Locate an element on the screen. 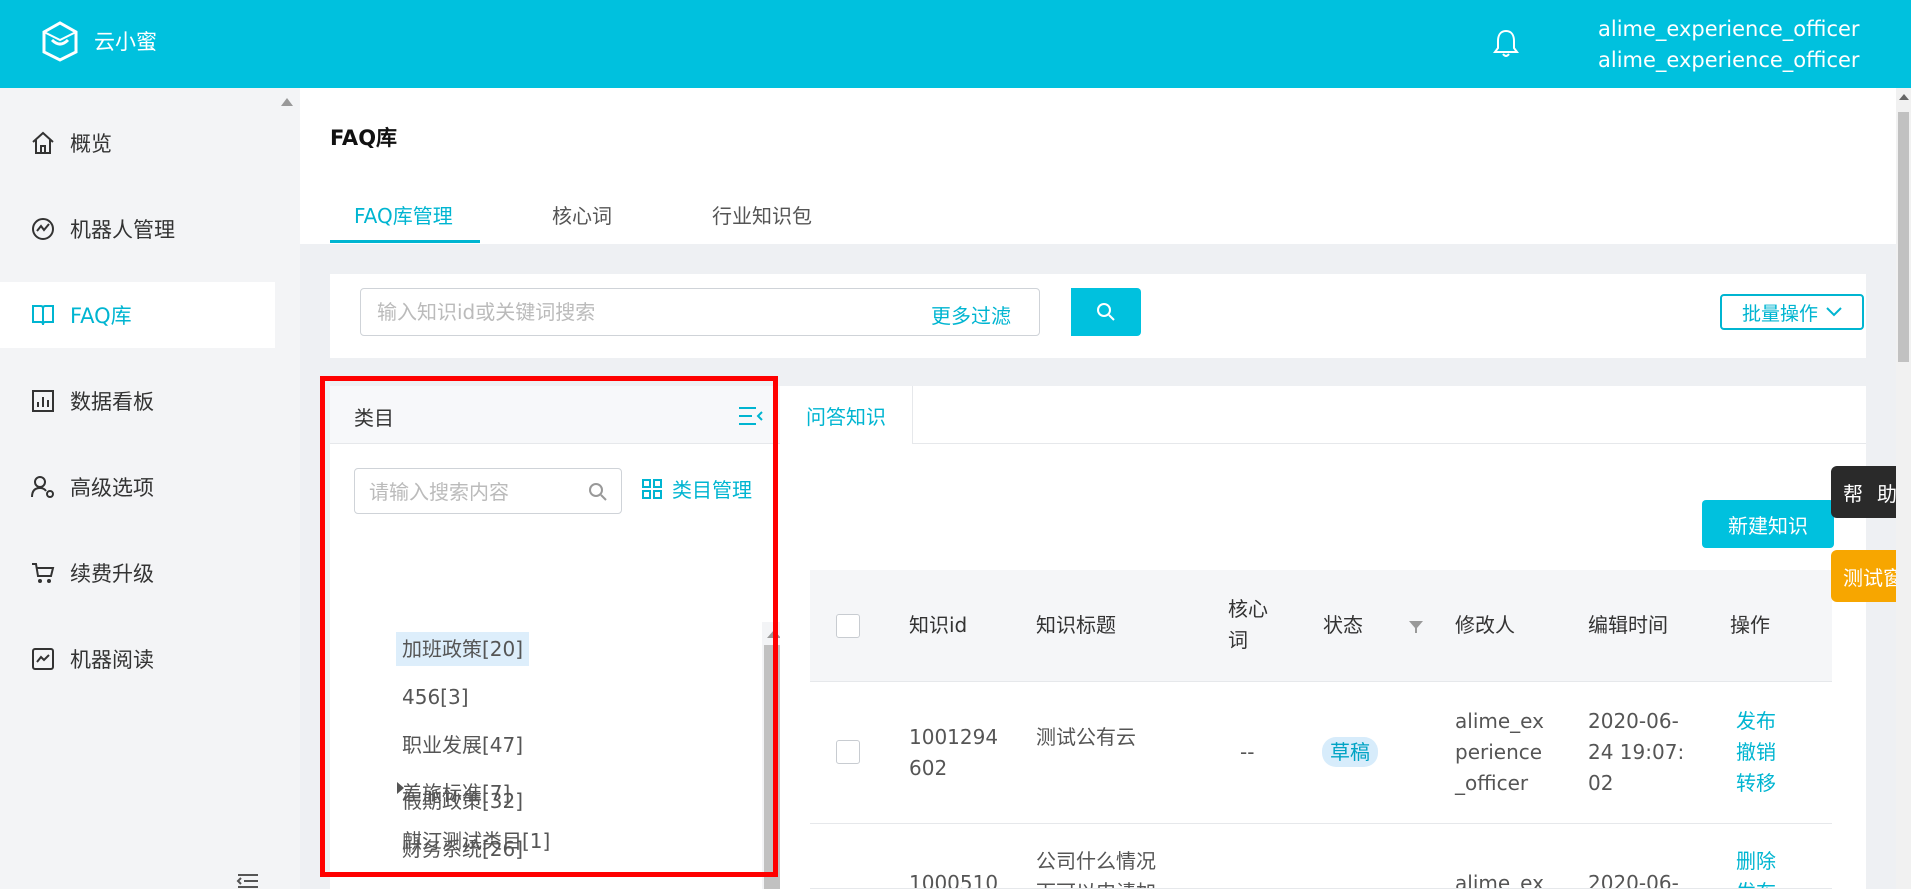 This screenshot has width=1911, height=889. users-gear-icon is located at coordinates (42, 487).